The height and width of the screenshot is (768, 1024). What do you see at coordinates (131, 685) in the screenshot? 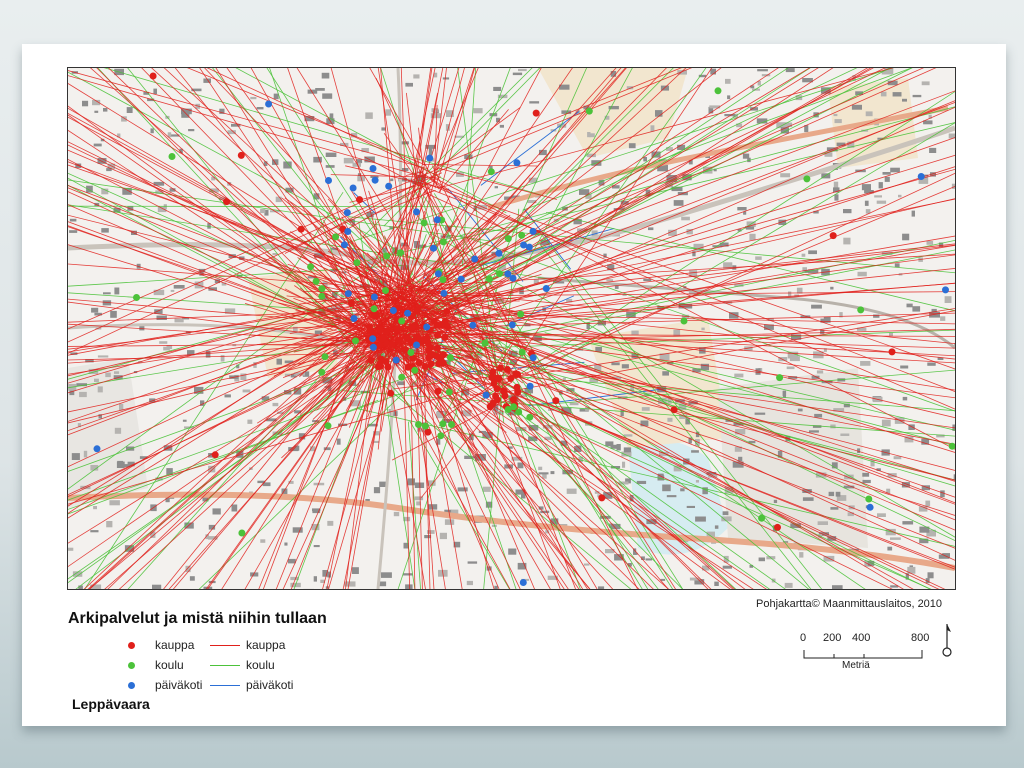
I see `paivakoti-point-symbol` at bounding box center [131, 685].